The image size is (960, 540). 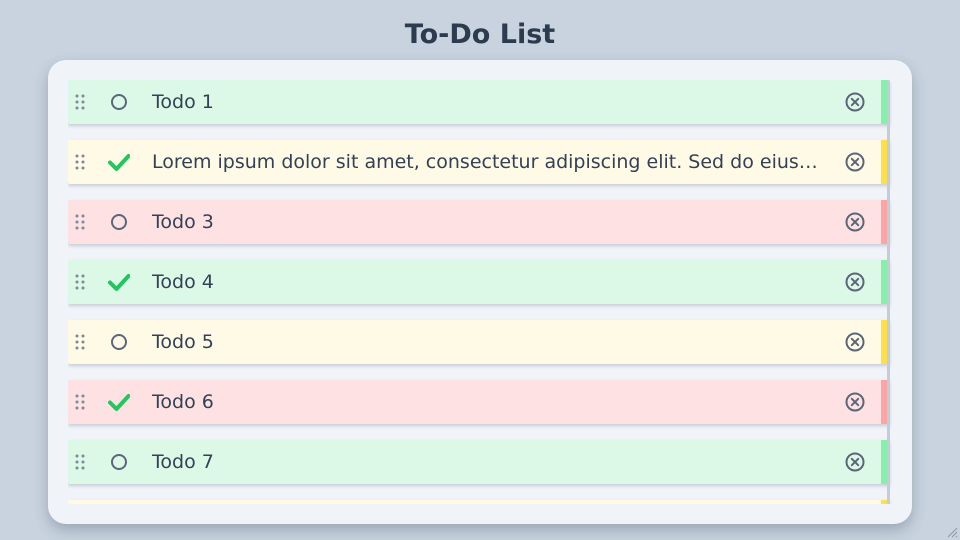 What do you see at coordinates (479, 282) in the screenshot?
I see `todo-item: Todo 4` at bounding box center [479, 282].